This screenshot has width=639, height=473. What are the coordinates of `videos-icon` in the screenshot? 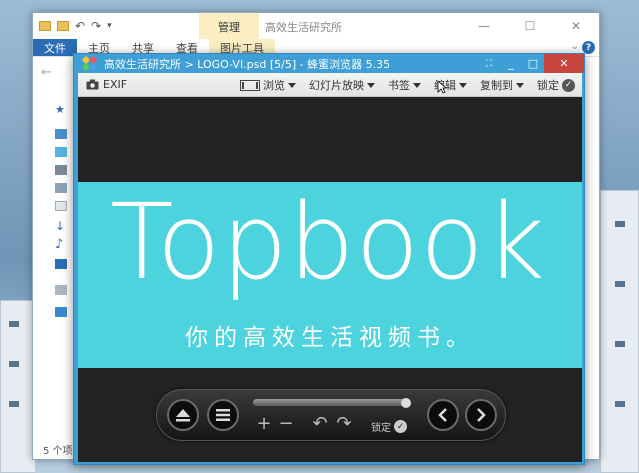 It's located at (61, 170).